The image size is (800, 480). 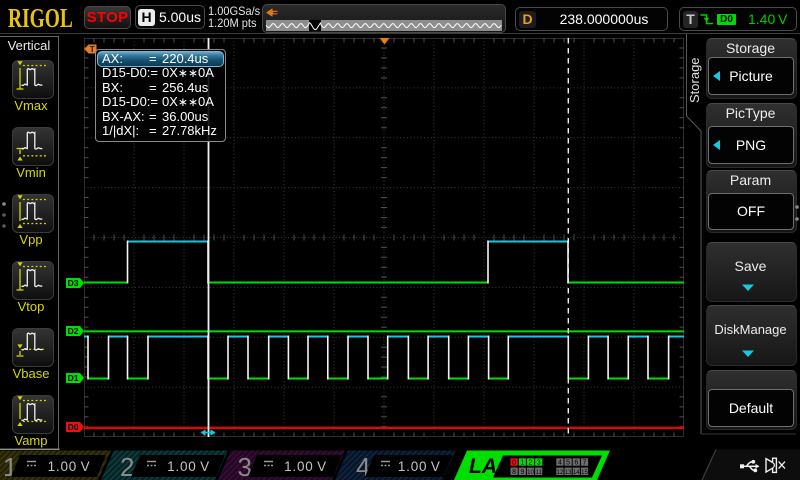 What do you see at coordinates (576, 473) in the screenshot?
I see `svg-text: 14` at bounding box center [576, 473].